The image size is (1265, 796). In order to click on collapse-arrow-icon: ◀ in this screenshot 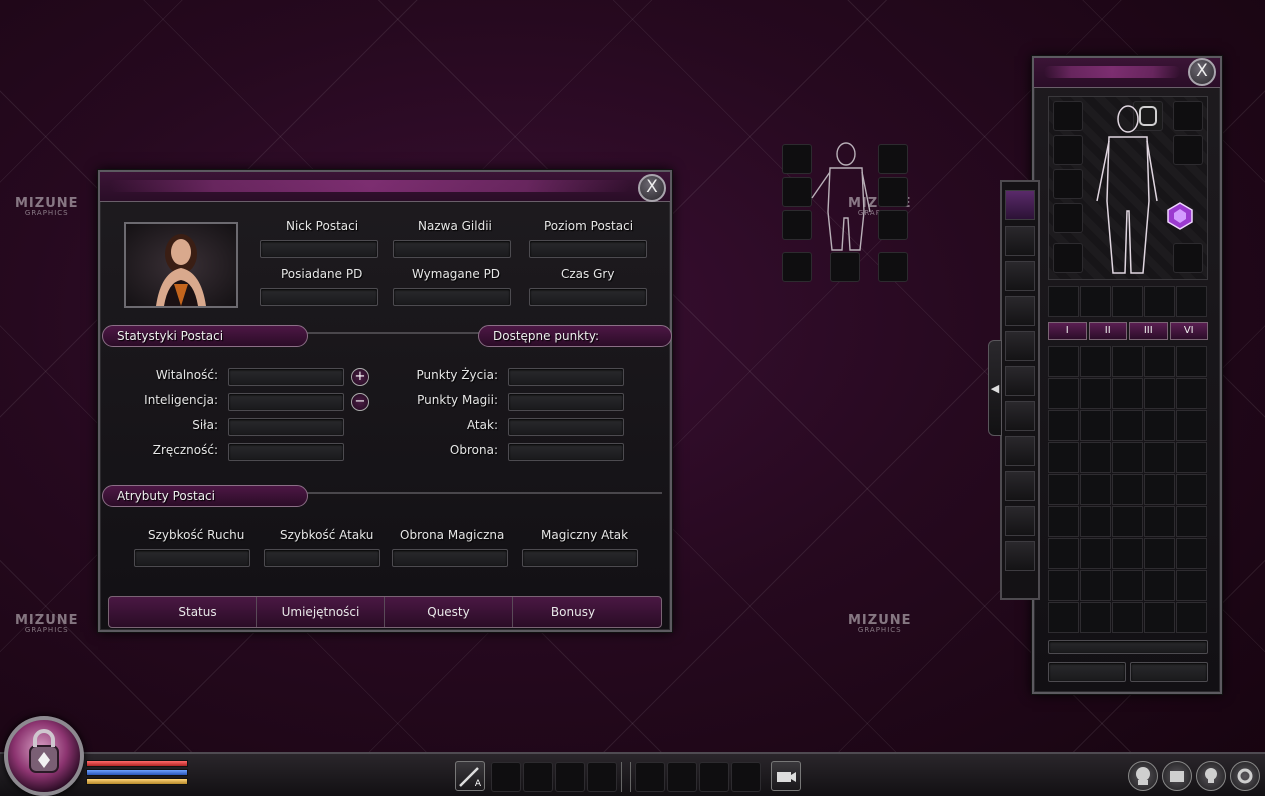, I will do `click(995, 388)`.